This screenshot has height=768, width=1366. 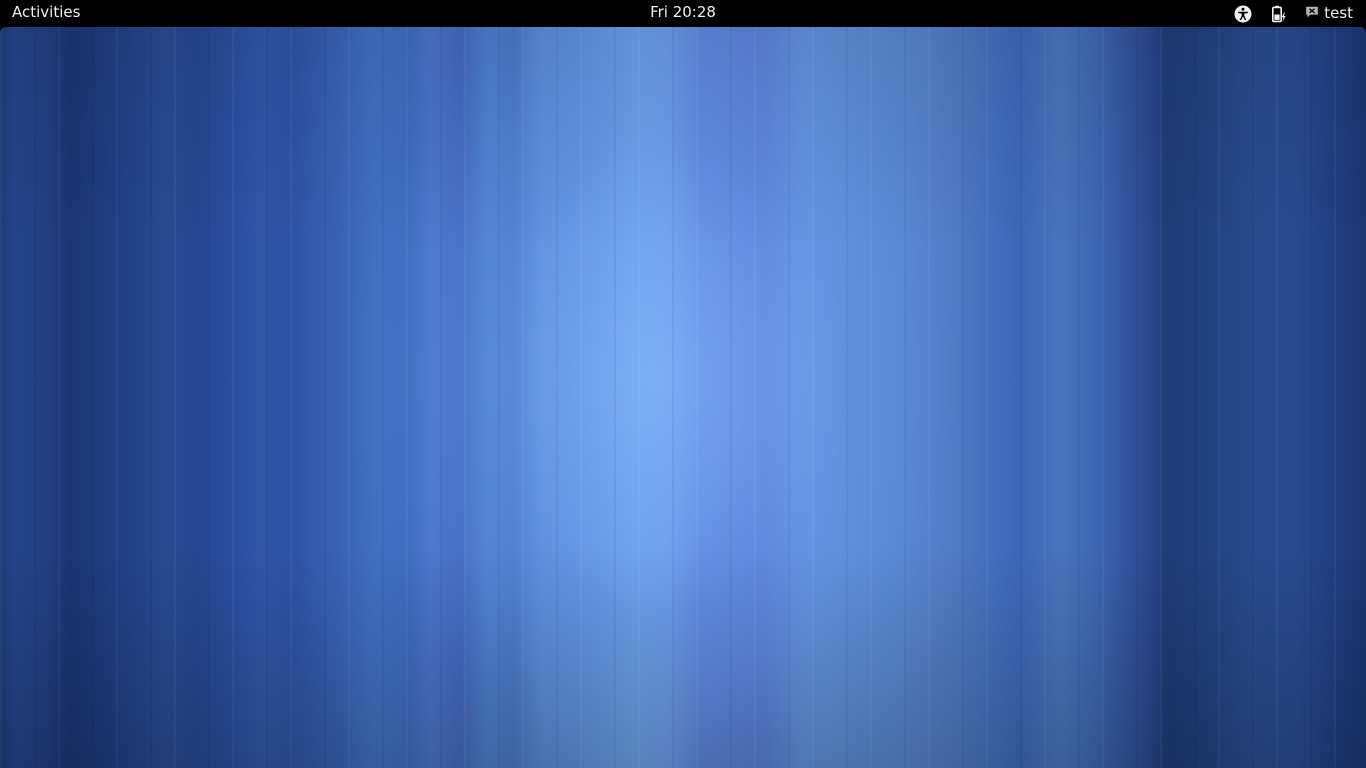 I want to click on activities-button: Activities, so click(x=46, y=13).